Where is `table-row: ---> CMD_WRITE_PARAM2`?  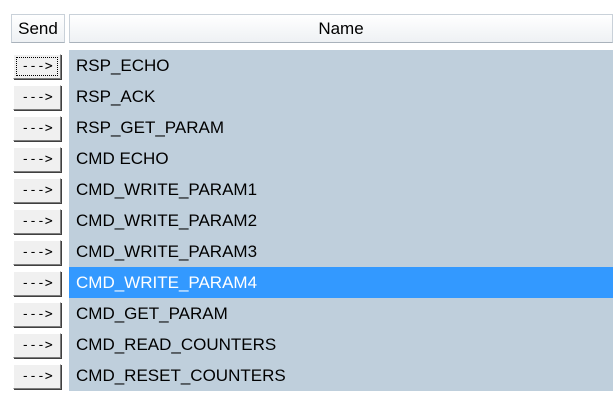 table-row: ---> CMD_WRITE_PARAM2 is located at coordinates (306, 220).